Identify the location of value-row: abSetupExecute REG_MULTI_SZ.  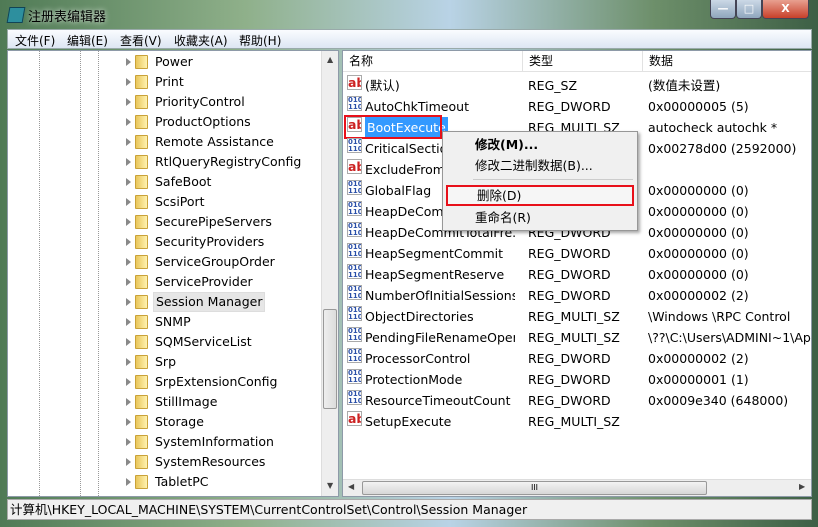
(577, 421).